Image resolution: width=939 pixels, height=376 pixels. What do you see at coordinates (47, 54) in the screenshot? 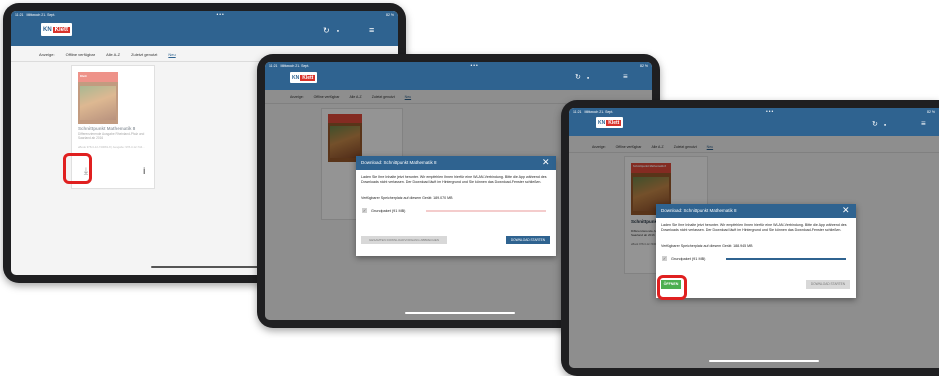
I see `tab-label-display: Anzeige:` at bounding box center [47, 54].